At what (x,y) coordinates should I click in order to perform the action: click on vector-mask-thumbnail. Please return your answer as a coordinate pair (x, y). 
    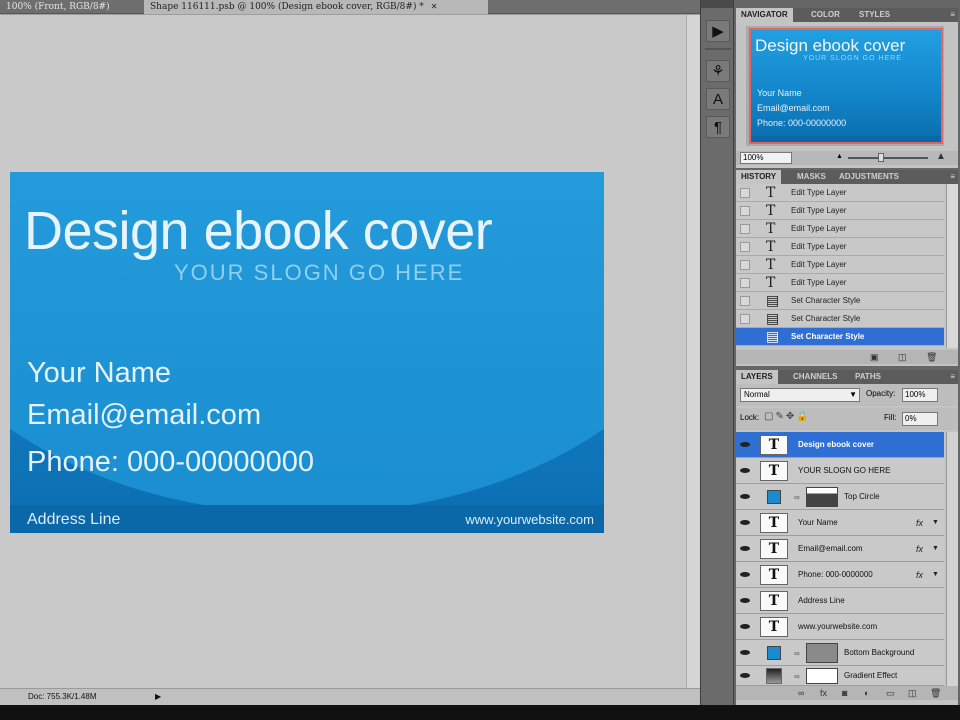
    Looking at the image, I should click on (822, 497).